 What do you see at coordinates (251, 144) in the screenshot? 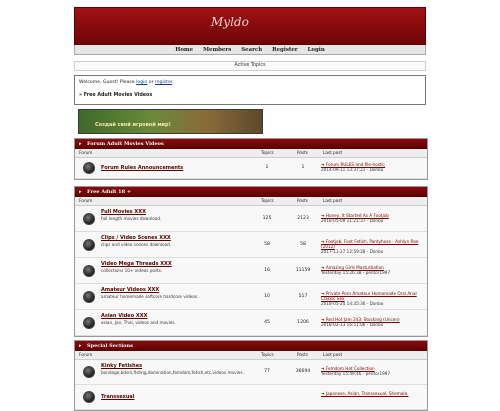
I see `section-title: Forum Adult Movies Videos` at bounding box center [251, 144].